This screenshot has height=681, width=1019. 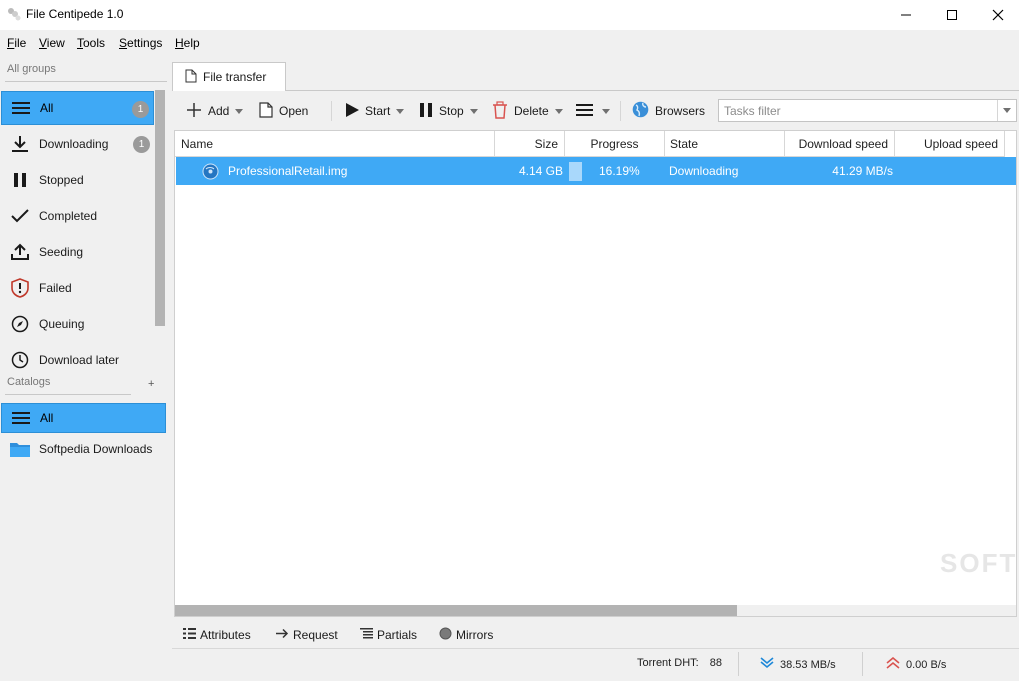 What do you see at coordinates (335, 144) in the screenshot?
I see `column-header-name: Name` at bounding box center [335, 144].